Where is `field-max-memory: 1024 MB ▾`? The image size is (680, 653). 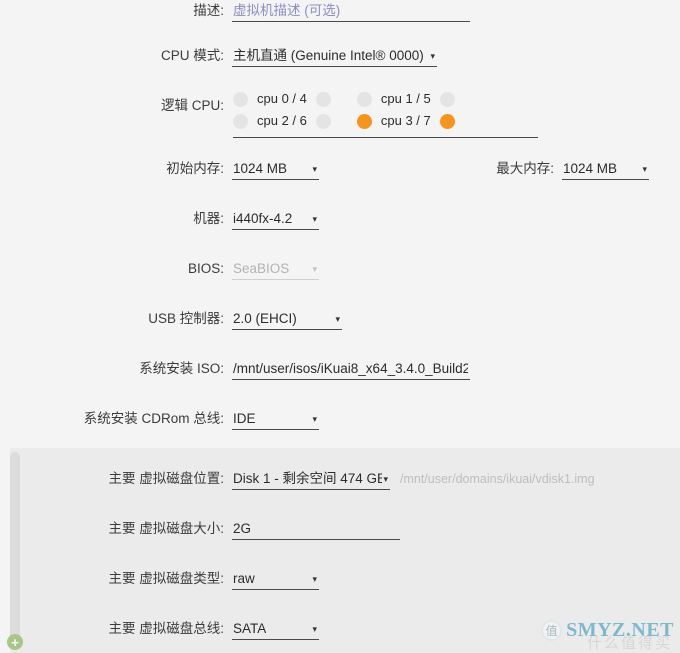 field-max-memory: 1024 MB ▾ is located at coordinates (605, 169).